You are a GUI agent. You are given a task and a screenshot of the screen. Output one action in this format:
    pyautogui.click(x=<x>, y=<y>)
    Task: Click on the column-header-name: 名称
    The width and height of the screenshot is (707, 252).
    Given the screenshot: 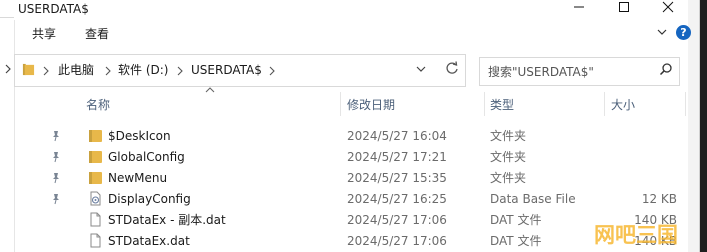 What is the action you would take?
    pyautogui.click(x=98, y=105)
    